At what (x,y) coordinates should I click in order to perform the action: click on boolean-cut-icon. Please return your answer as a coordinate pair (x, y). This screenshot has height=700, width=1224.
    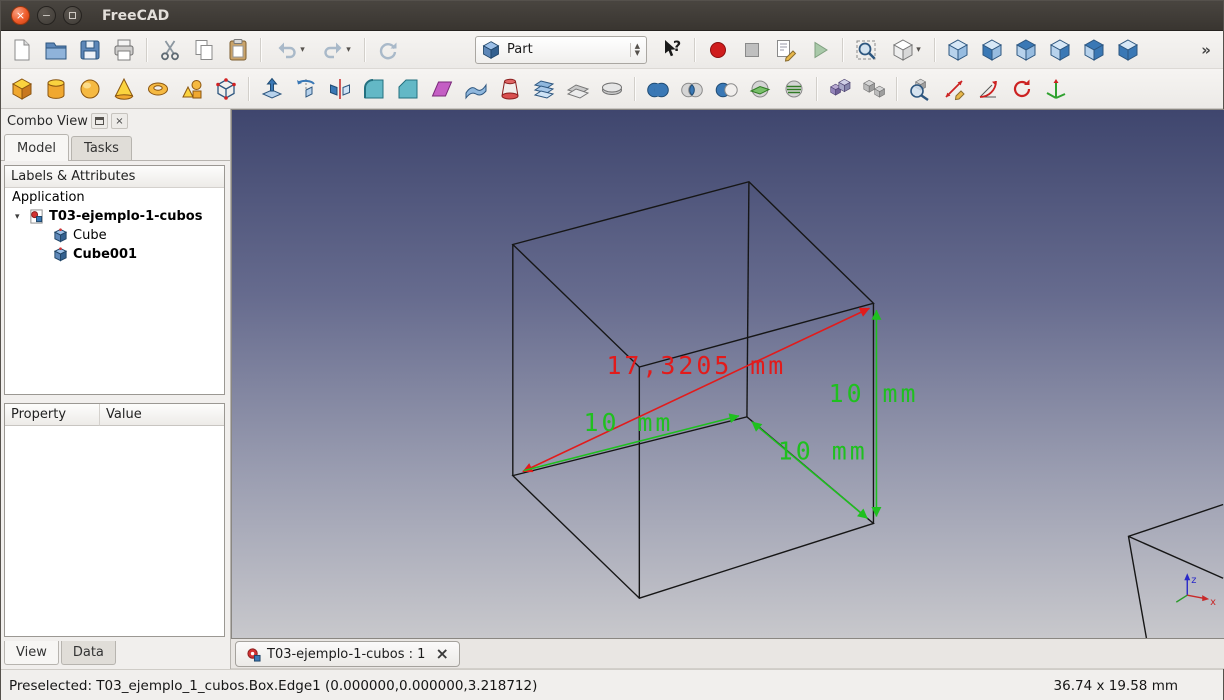
    Looking at the image, I should click on (726, 89).